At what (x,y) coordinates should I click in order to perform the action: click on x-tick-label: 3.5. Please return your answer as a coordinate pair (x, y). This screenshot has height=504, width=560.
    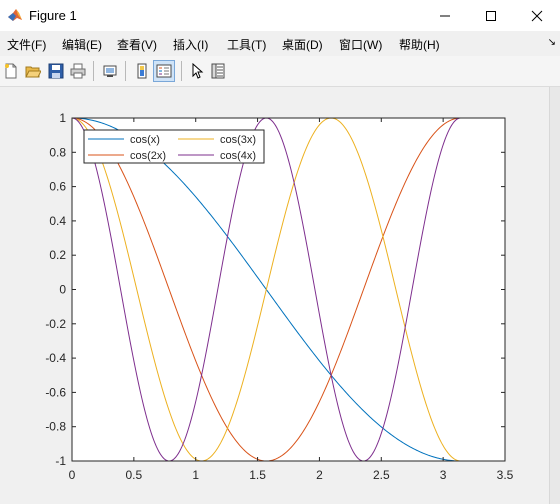
    Looking at the image, I should click on (505, 475).